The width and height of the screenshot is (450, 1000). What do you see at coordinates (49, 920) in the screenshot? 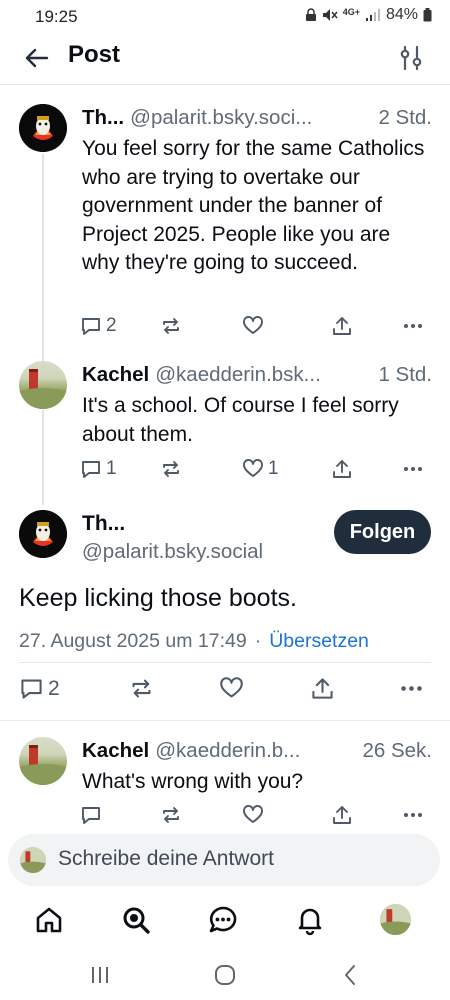
I see `nav-home` at bounding box center [49, 920].